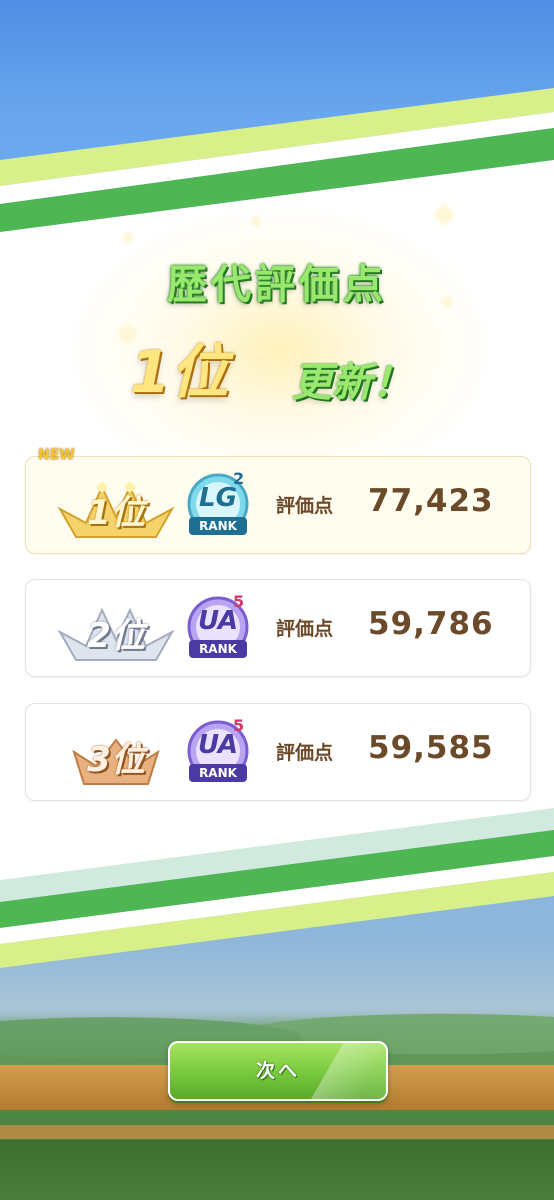 The height and width of the screenshot is (1200, 554). I want to click on next-button: 次へ, so click(278, 1071).